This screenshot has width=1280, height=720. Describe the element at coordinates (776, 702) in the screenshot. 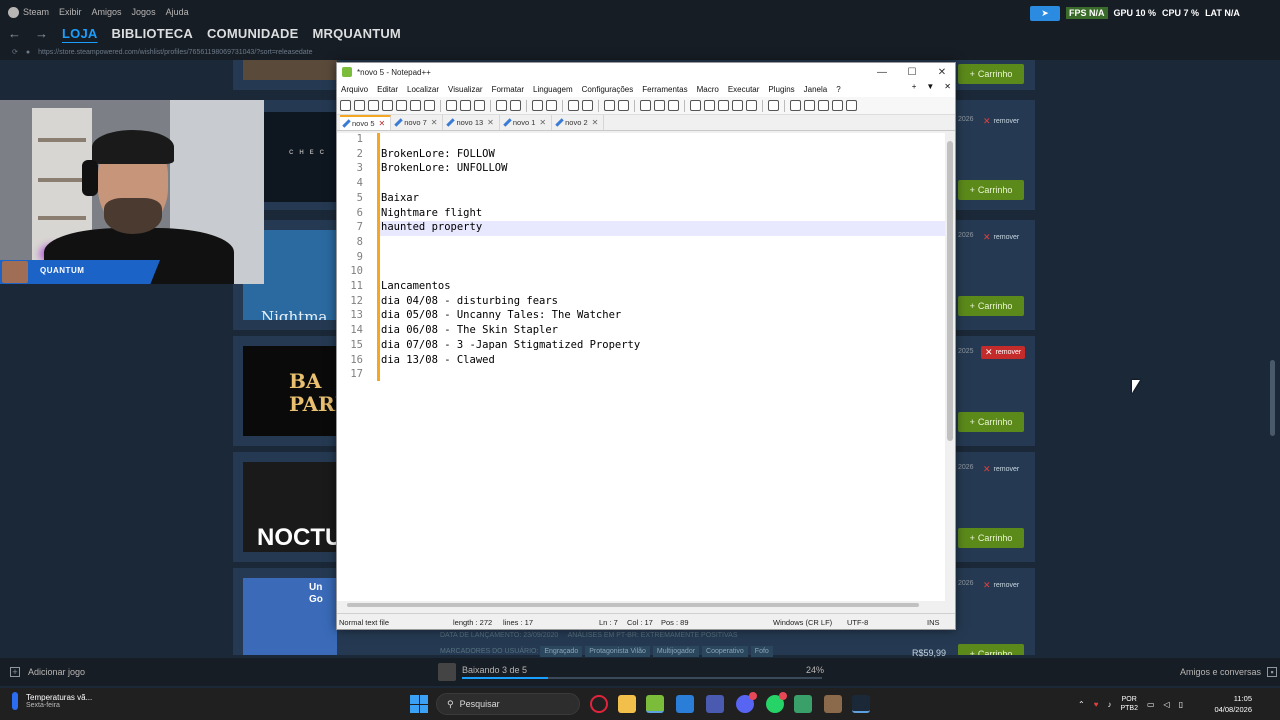

I see `whatsapp-icon` at that location.